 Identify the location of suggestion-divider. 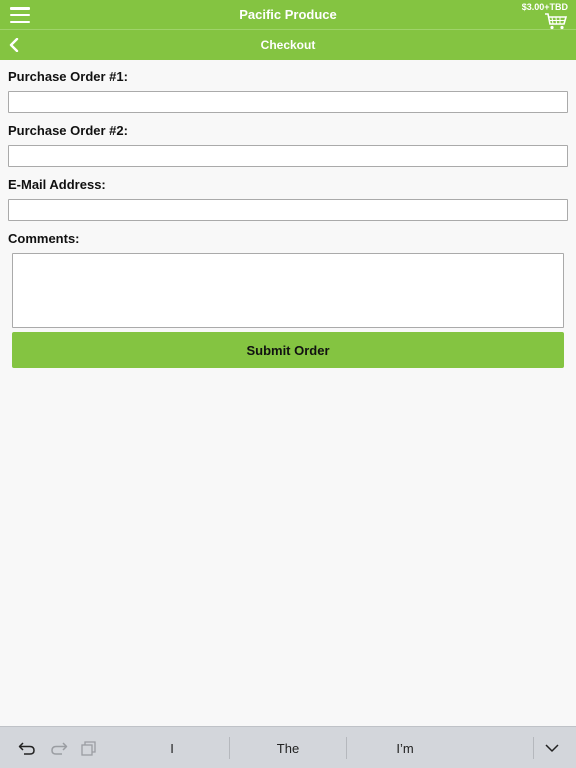
(533, 748).